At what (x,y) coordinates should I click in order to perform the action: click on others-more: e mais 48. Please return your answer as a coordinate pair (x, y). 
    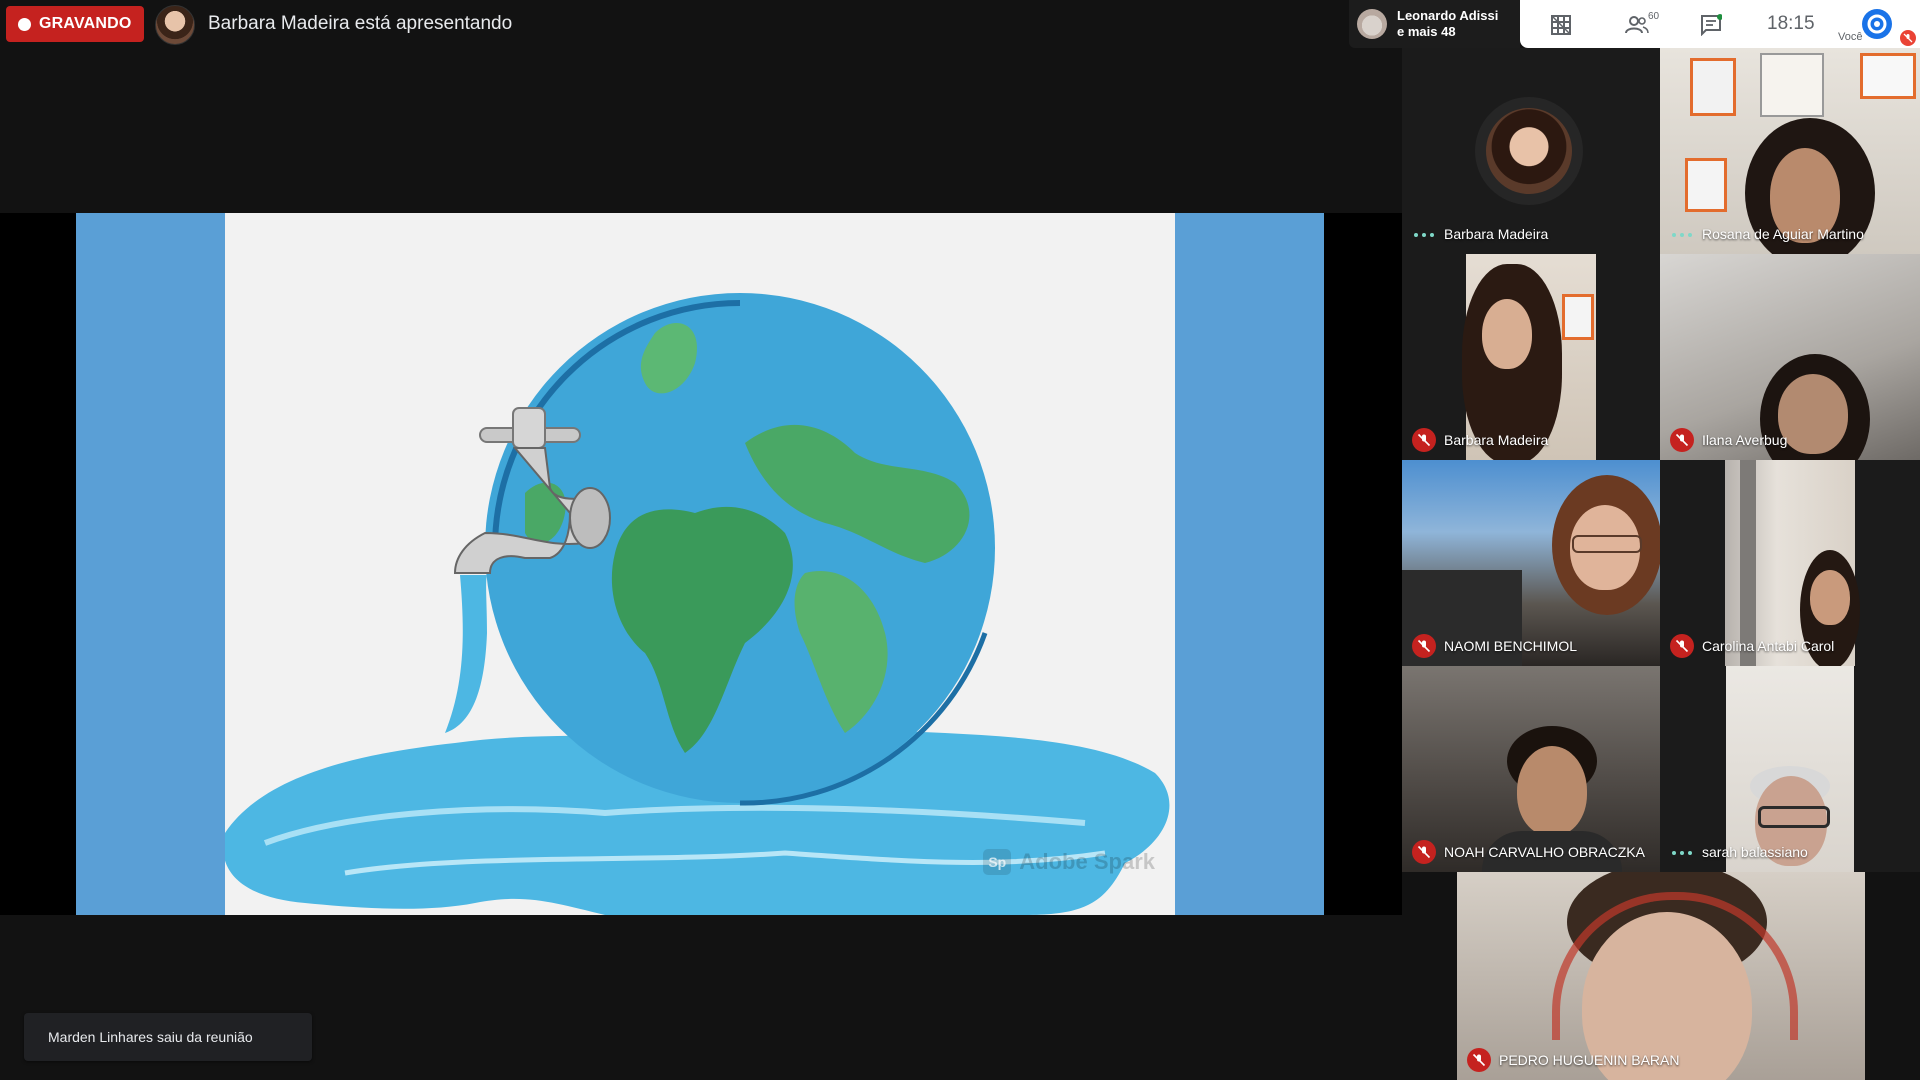
    Looking at the image, I should click on (1426, 31).